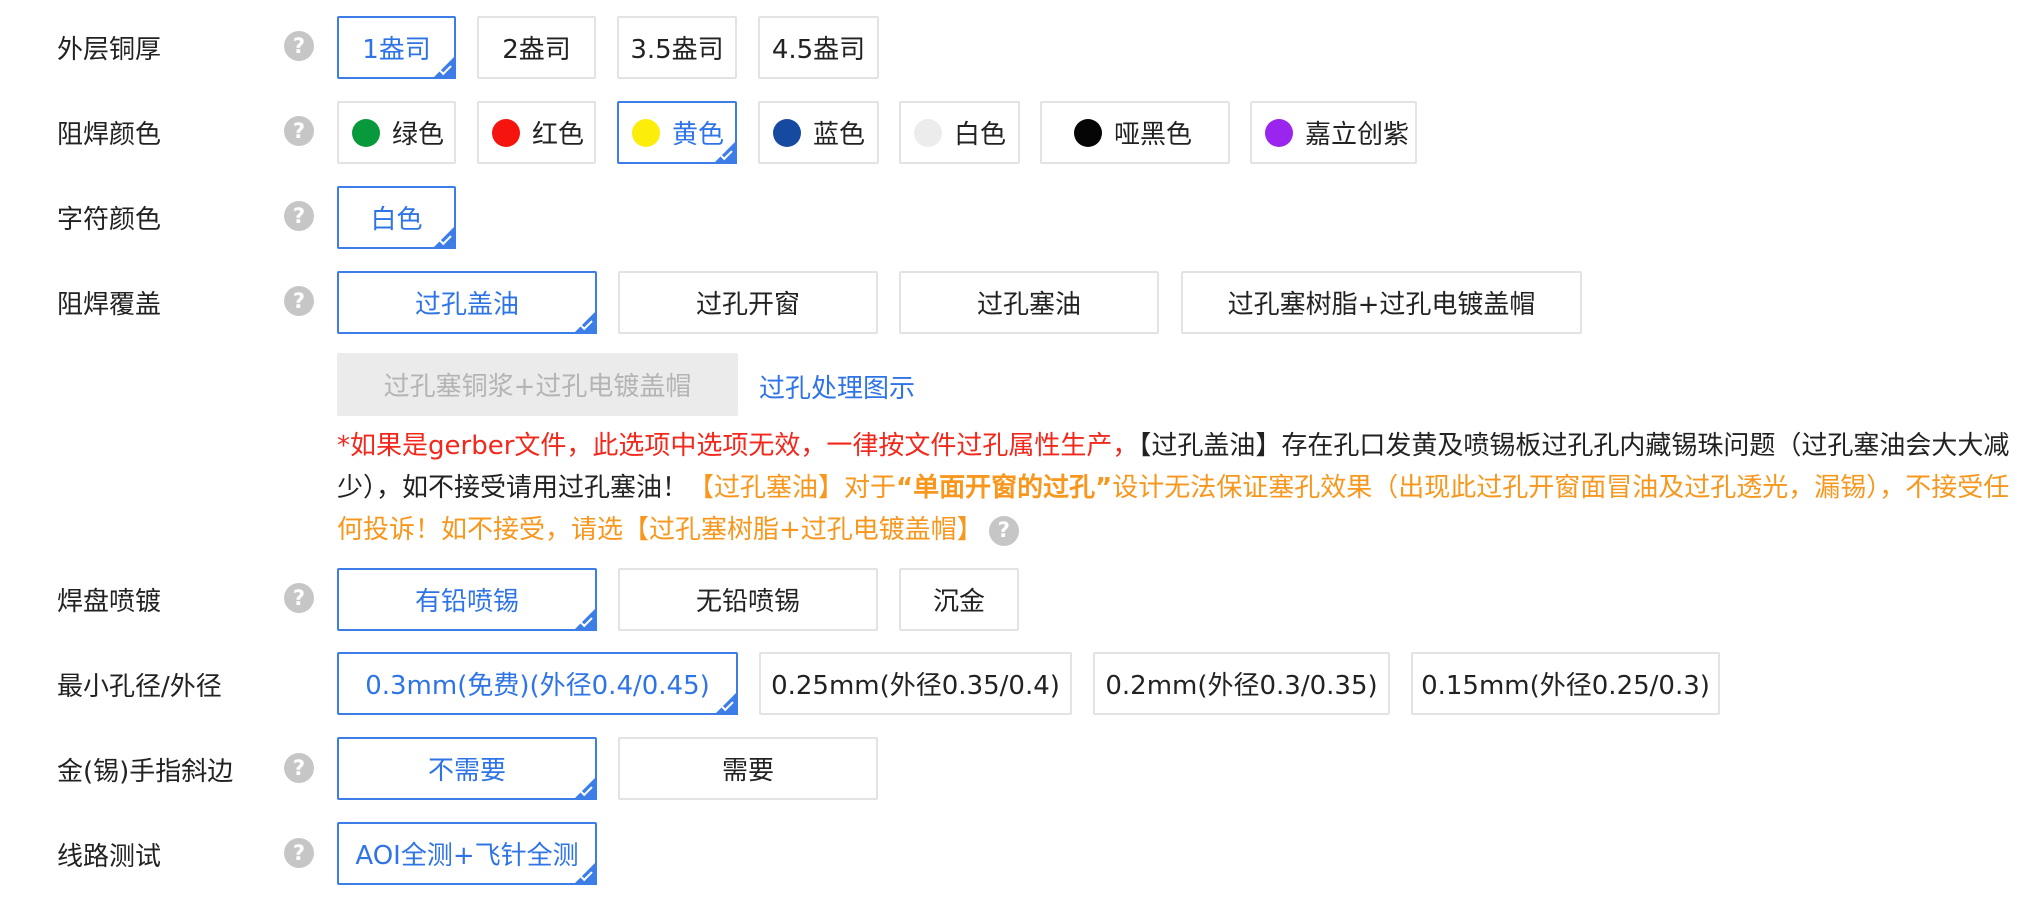 Image resolution: width=2028 pixels, height=910 pixels. What do you see at coordinates (677, 47) in the screenshot?
I see `copper-option-3-5oz: 3.5盎司` at bounding box center [677, 47].